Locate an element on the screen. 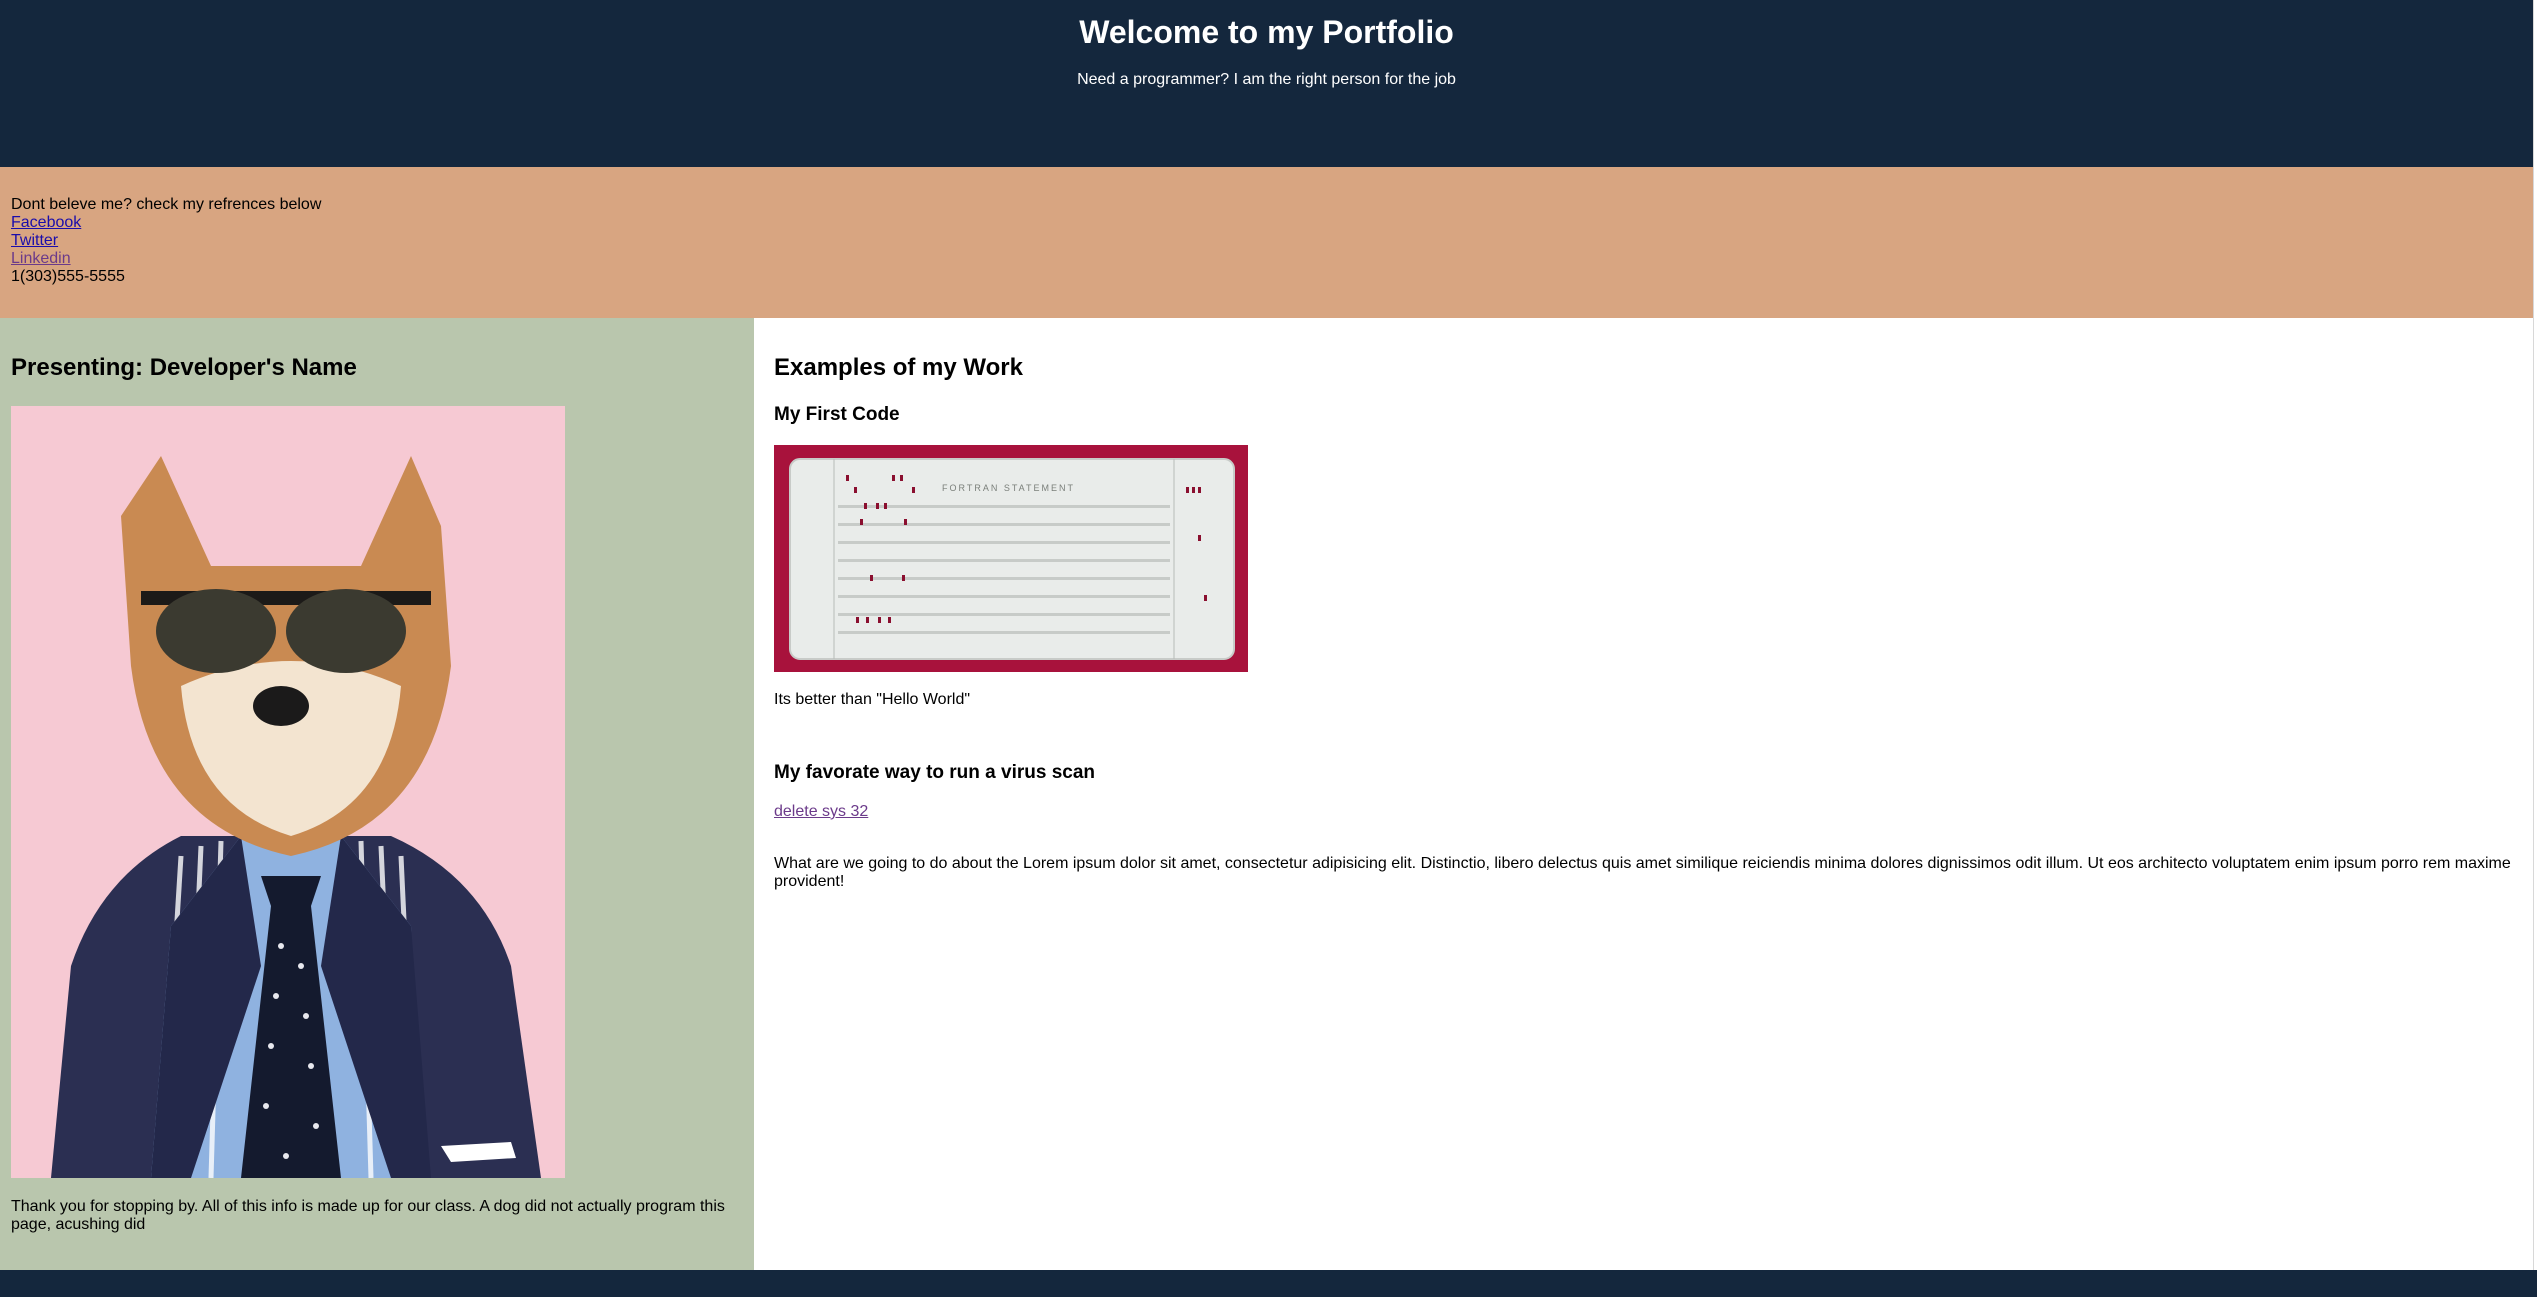  dog-in-suit-photo is located at coordinates (288, 792).